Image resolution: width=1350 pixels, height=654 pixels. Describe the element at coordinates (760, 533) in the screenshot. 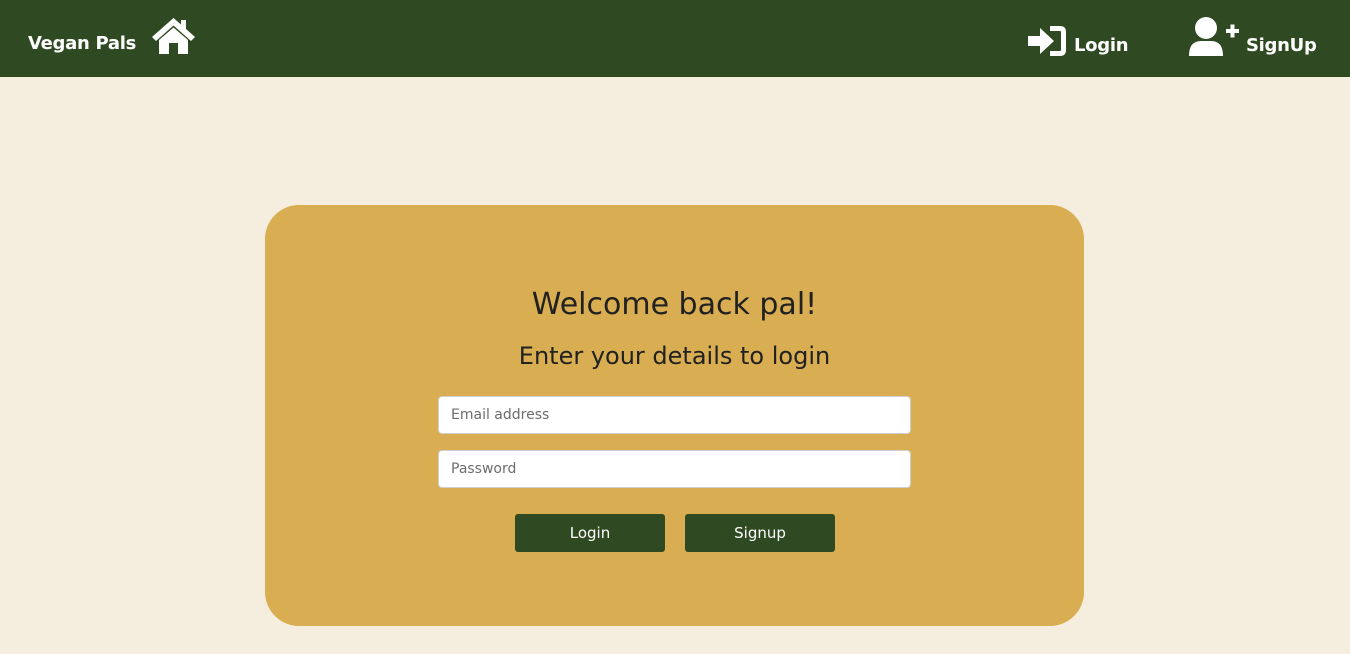

I see `signup-button: Signup` at that location.